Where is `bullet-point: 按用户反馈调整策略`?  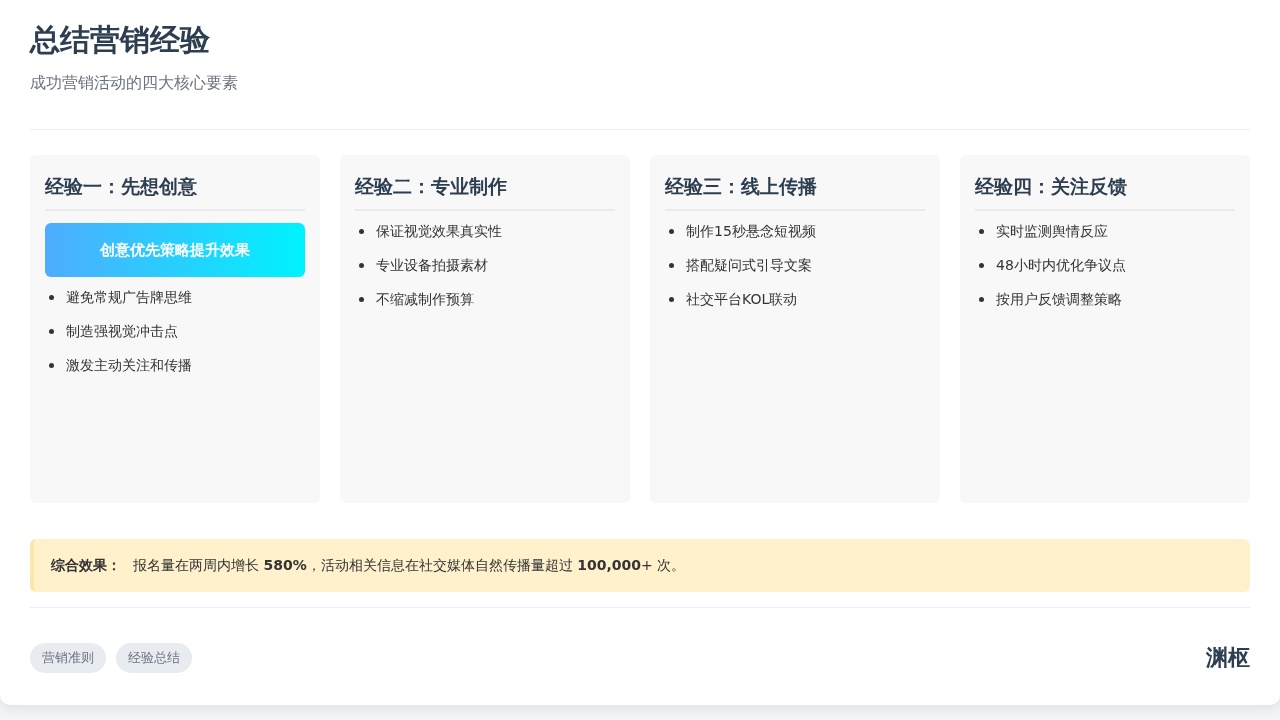
bullet-point: 按用户反馈调整策略 is located at coordinates (1059, 299).